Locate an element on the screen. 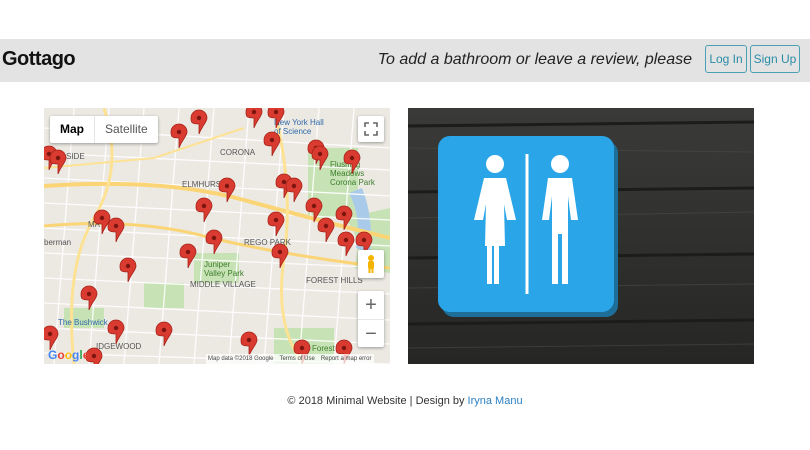  zoom-control: + − is located at coordinates (371, 319).